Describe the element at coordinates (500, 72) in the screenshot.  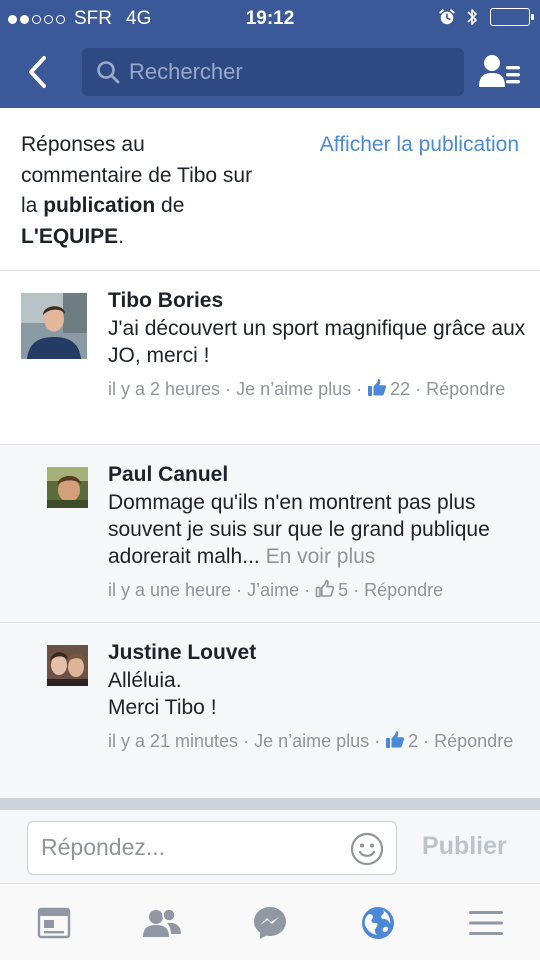
I see `friend-requests-icon` at that location.